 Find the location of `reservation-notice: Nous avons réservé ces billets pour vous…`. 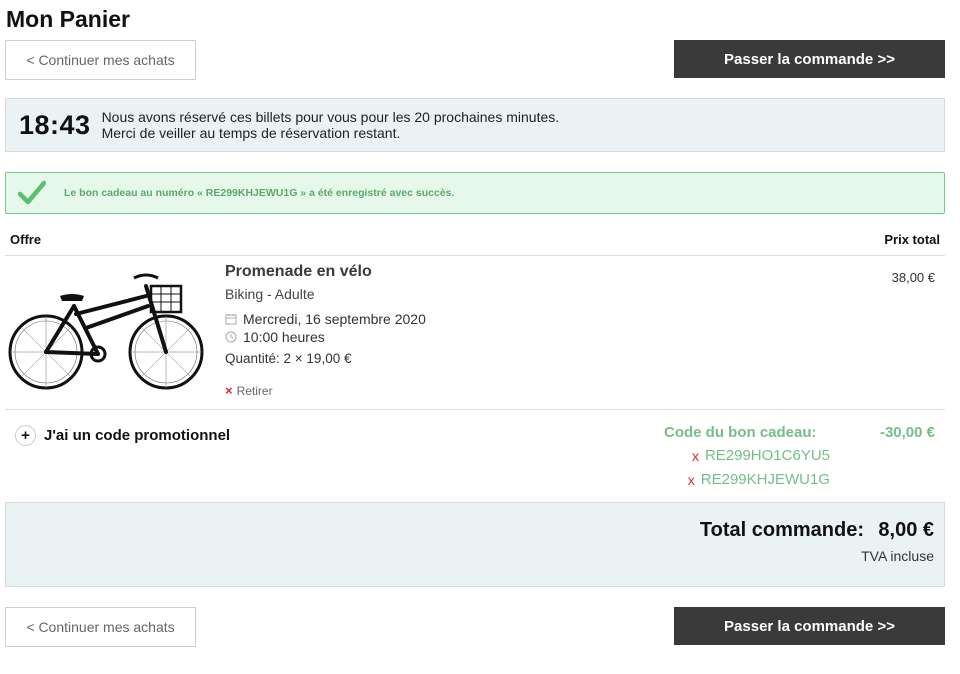

reservation-notice: Nous avons réservé ces billets pour vous… is located at coordinates (331, 125).